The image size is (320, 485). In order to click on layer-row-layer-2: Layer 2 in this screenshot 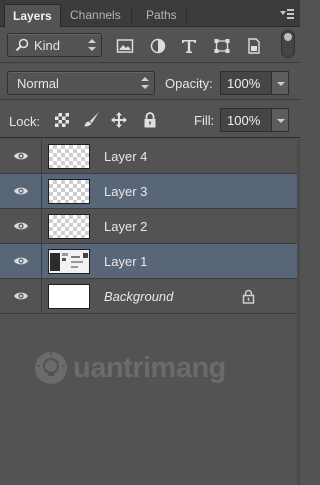, I will do `click(150, 226)`.